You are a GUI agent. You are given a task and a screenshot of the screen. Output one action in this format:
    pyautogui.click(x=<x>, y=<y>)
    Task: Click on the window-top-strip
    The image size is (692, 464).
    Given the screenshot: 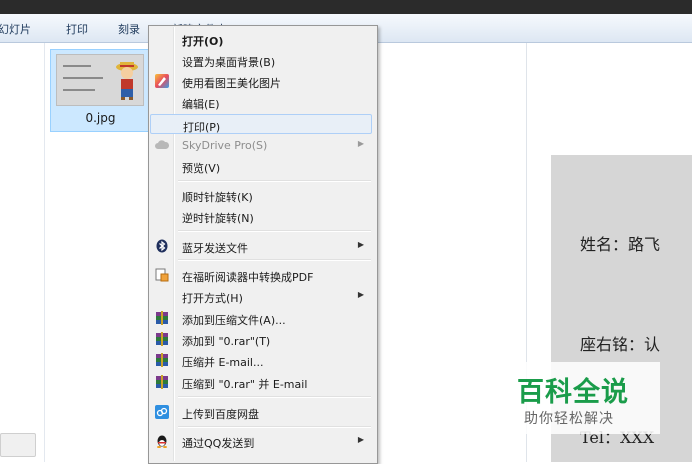 What is the action you would take?
    pyautogui.click(x=346, y=7)
    